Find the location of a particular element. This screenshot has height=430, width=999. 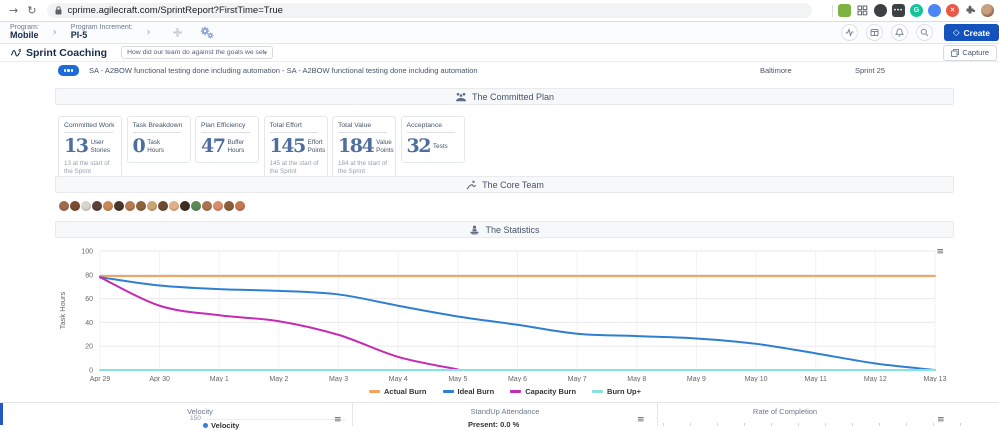

svg-text: May 7 is located at coordinates (577, 379).